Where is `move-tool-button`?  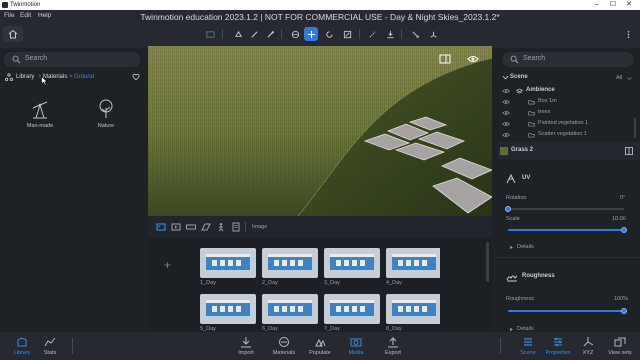
move-tool-button is located at coordinates (311, 34).